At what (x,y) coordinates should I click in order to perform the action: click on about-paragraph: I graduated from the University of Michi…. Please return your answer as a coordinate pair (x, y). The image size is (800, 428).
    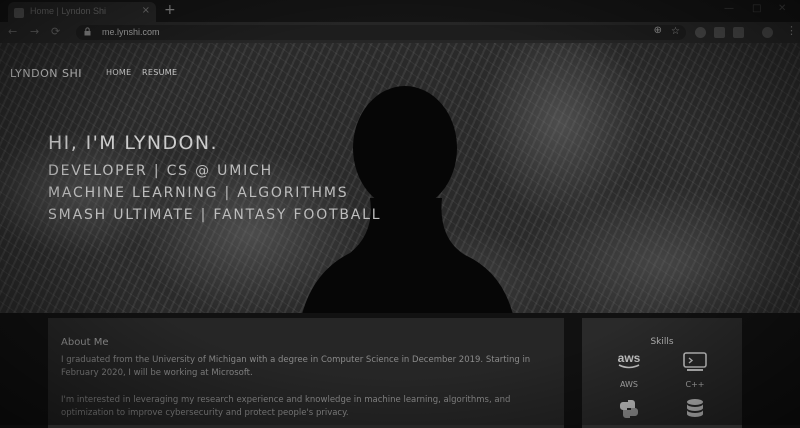
    Looking at the image, I should click on (296, 366).